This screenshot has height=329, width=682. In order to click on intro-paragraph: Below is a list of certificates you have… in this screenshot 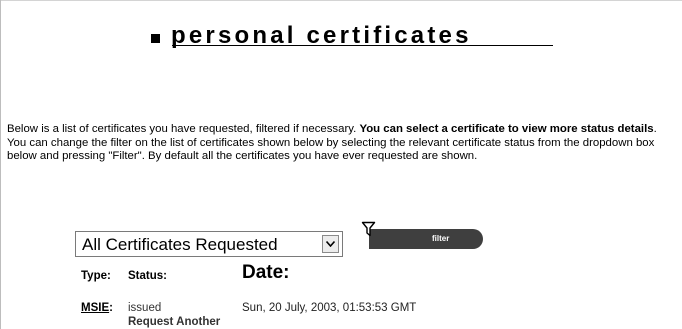, I will do `click(342, 143)`.